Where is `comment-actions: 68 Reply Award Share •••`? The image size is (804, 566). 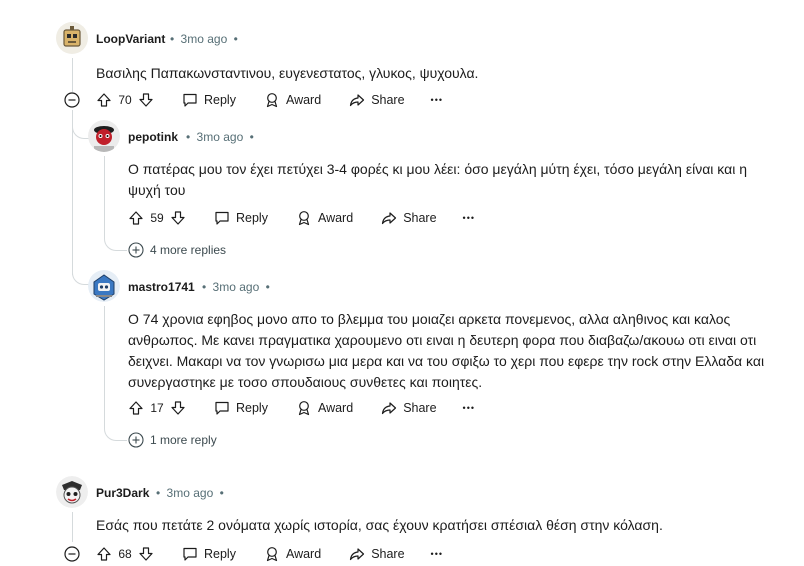 comment-actions: 68 Reply Award Share ••• is located at coordinates (269, 554).